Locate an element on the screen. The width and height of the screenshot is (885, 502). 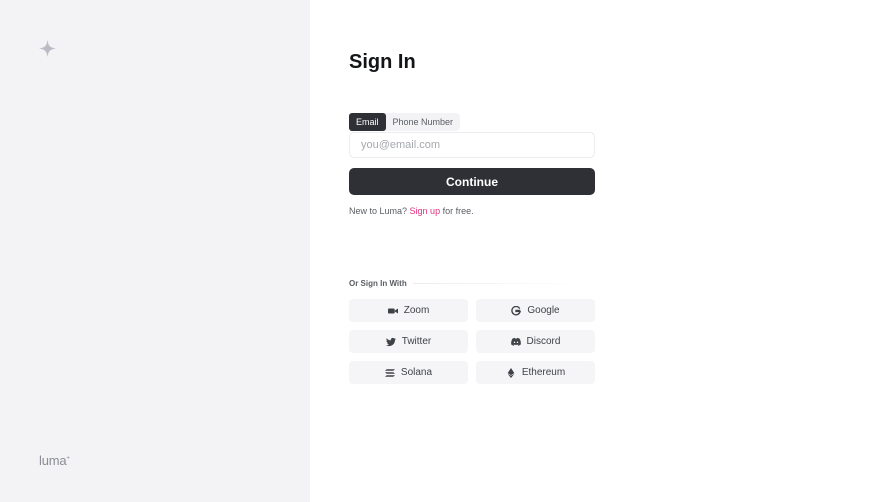
brand-mark: + is located at coordinates (68, 458).